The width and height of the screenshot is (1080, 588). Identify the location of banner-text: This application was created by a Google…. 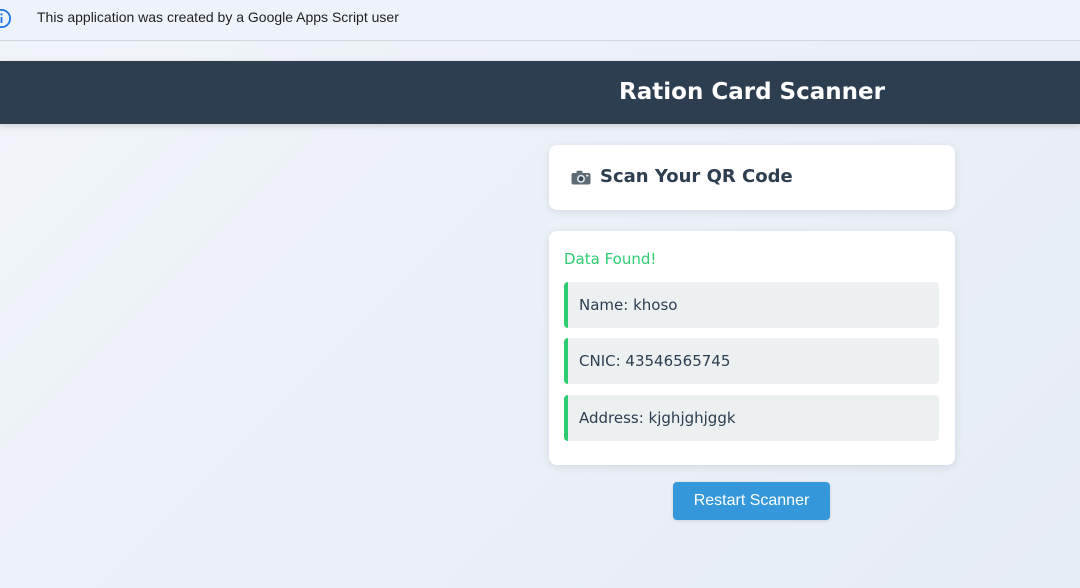
(218, 17).